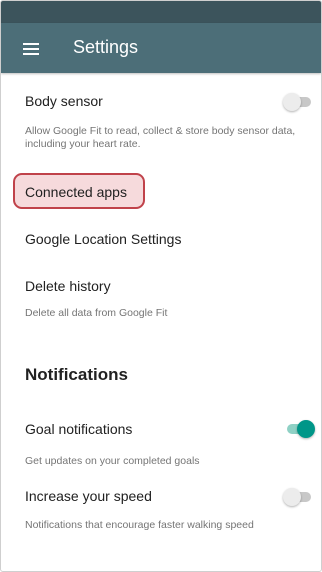 The width and height of the screenshot is (322, 572). Describe the element at coordinates (300, 429) in the screenshot. I see `goal-notifications-toggle` at that location.